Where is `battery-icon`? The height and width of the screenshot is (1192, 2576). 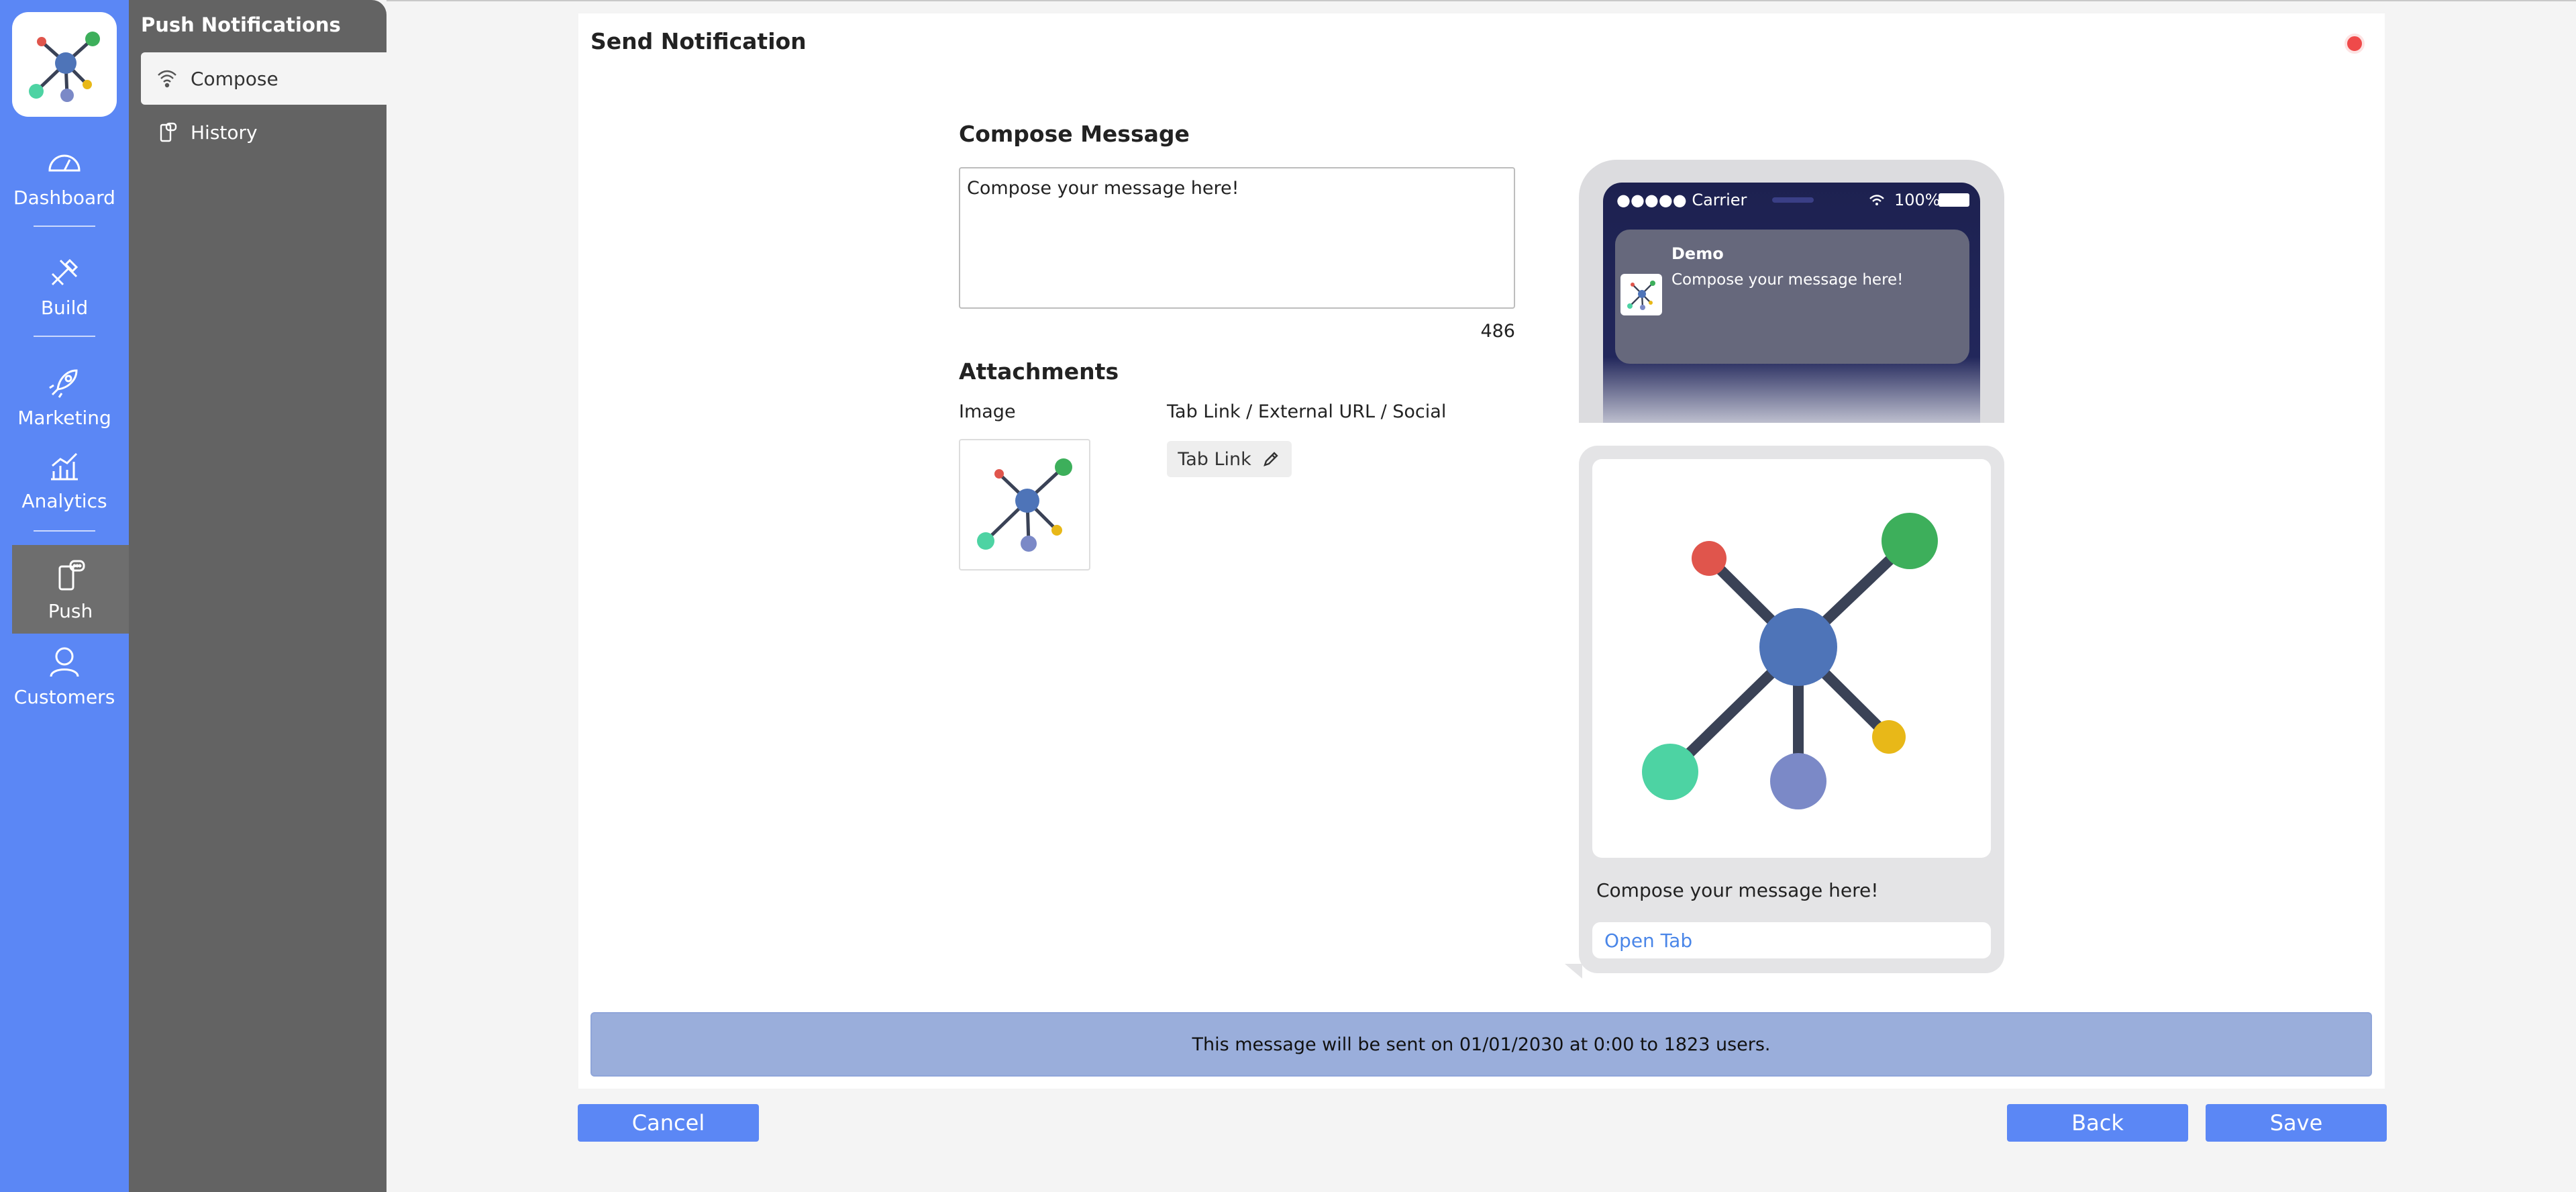 battery-icon is located at coordinates (1954, 200).